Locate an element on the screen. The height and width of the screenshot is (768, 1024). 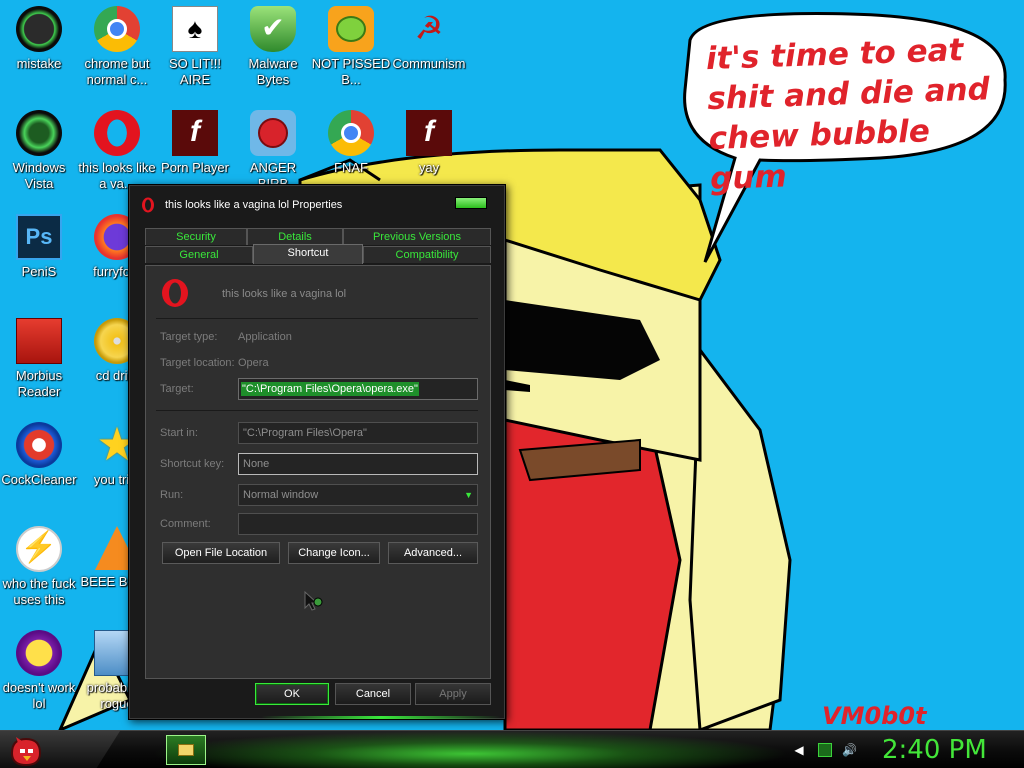
desktop-icon-mistake: mistake is located at coordinates (39, 36).